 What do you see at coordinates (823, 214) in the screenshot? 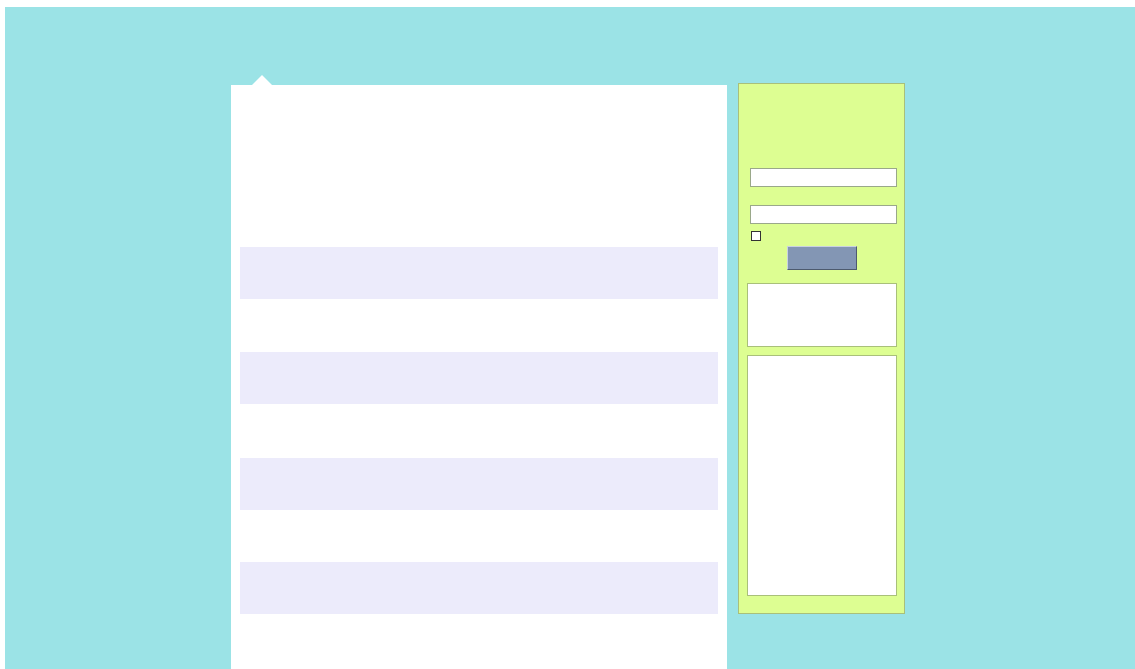
I see `password-input` at bounding box center [823, 214].